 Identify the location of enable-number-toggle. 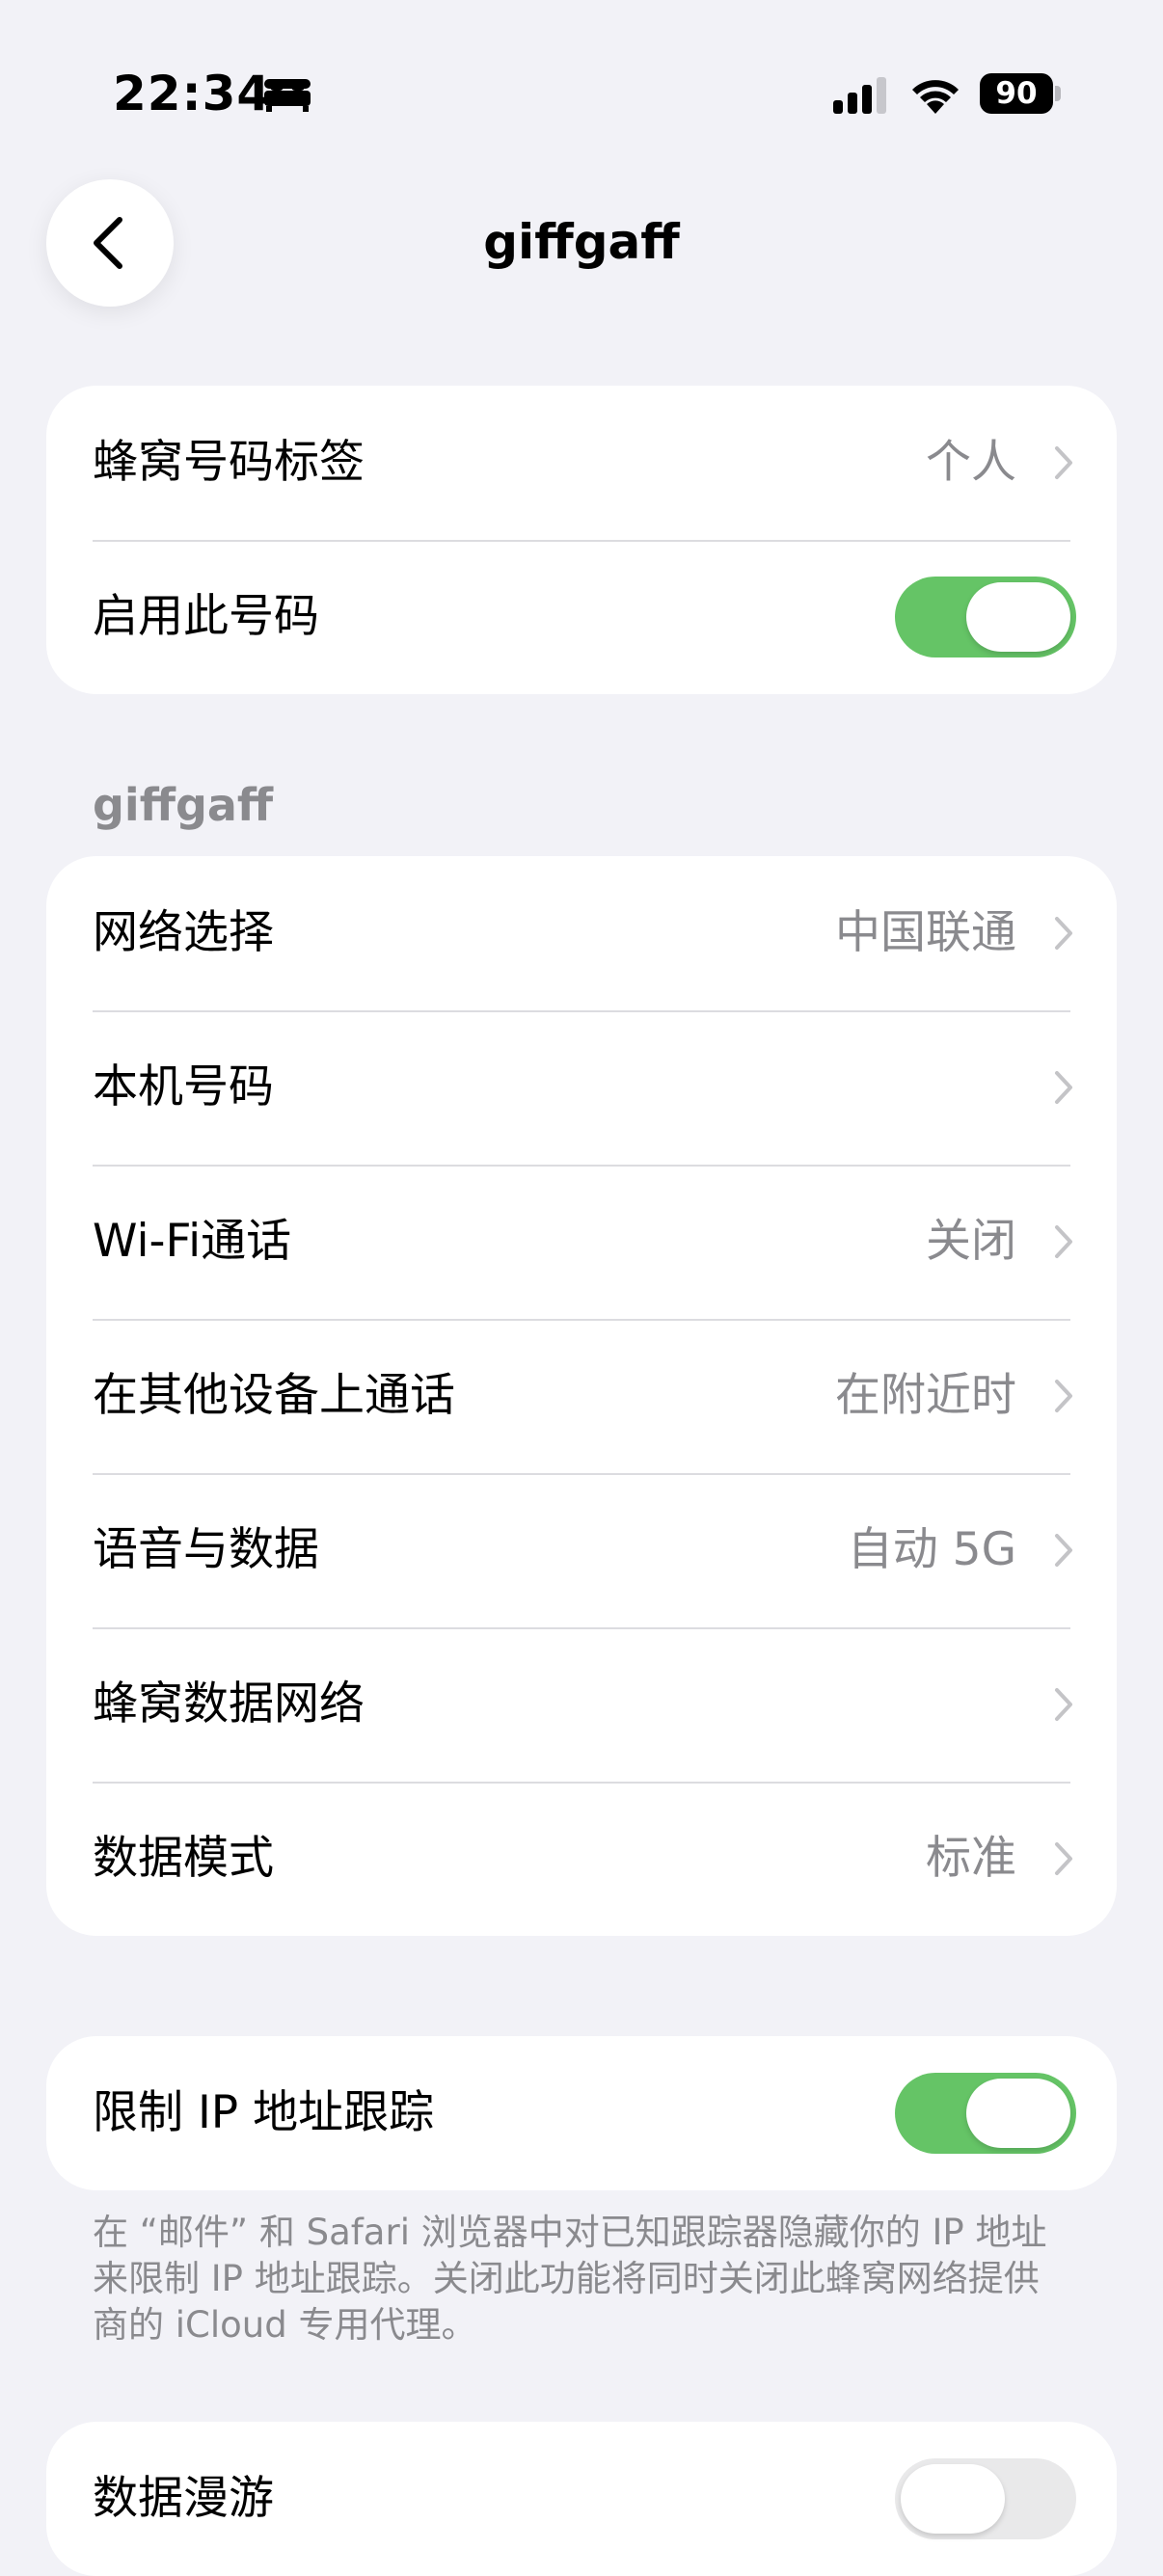
(985, 617).